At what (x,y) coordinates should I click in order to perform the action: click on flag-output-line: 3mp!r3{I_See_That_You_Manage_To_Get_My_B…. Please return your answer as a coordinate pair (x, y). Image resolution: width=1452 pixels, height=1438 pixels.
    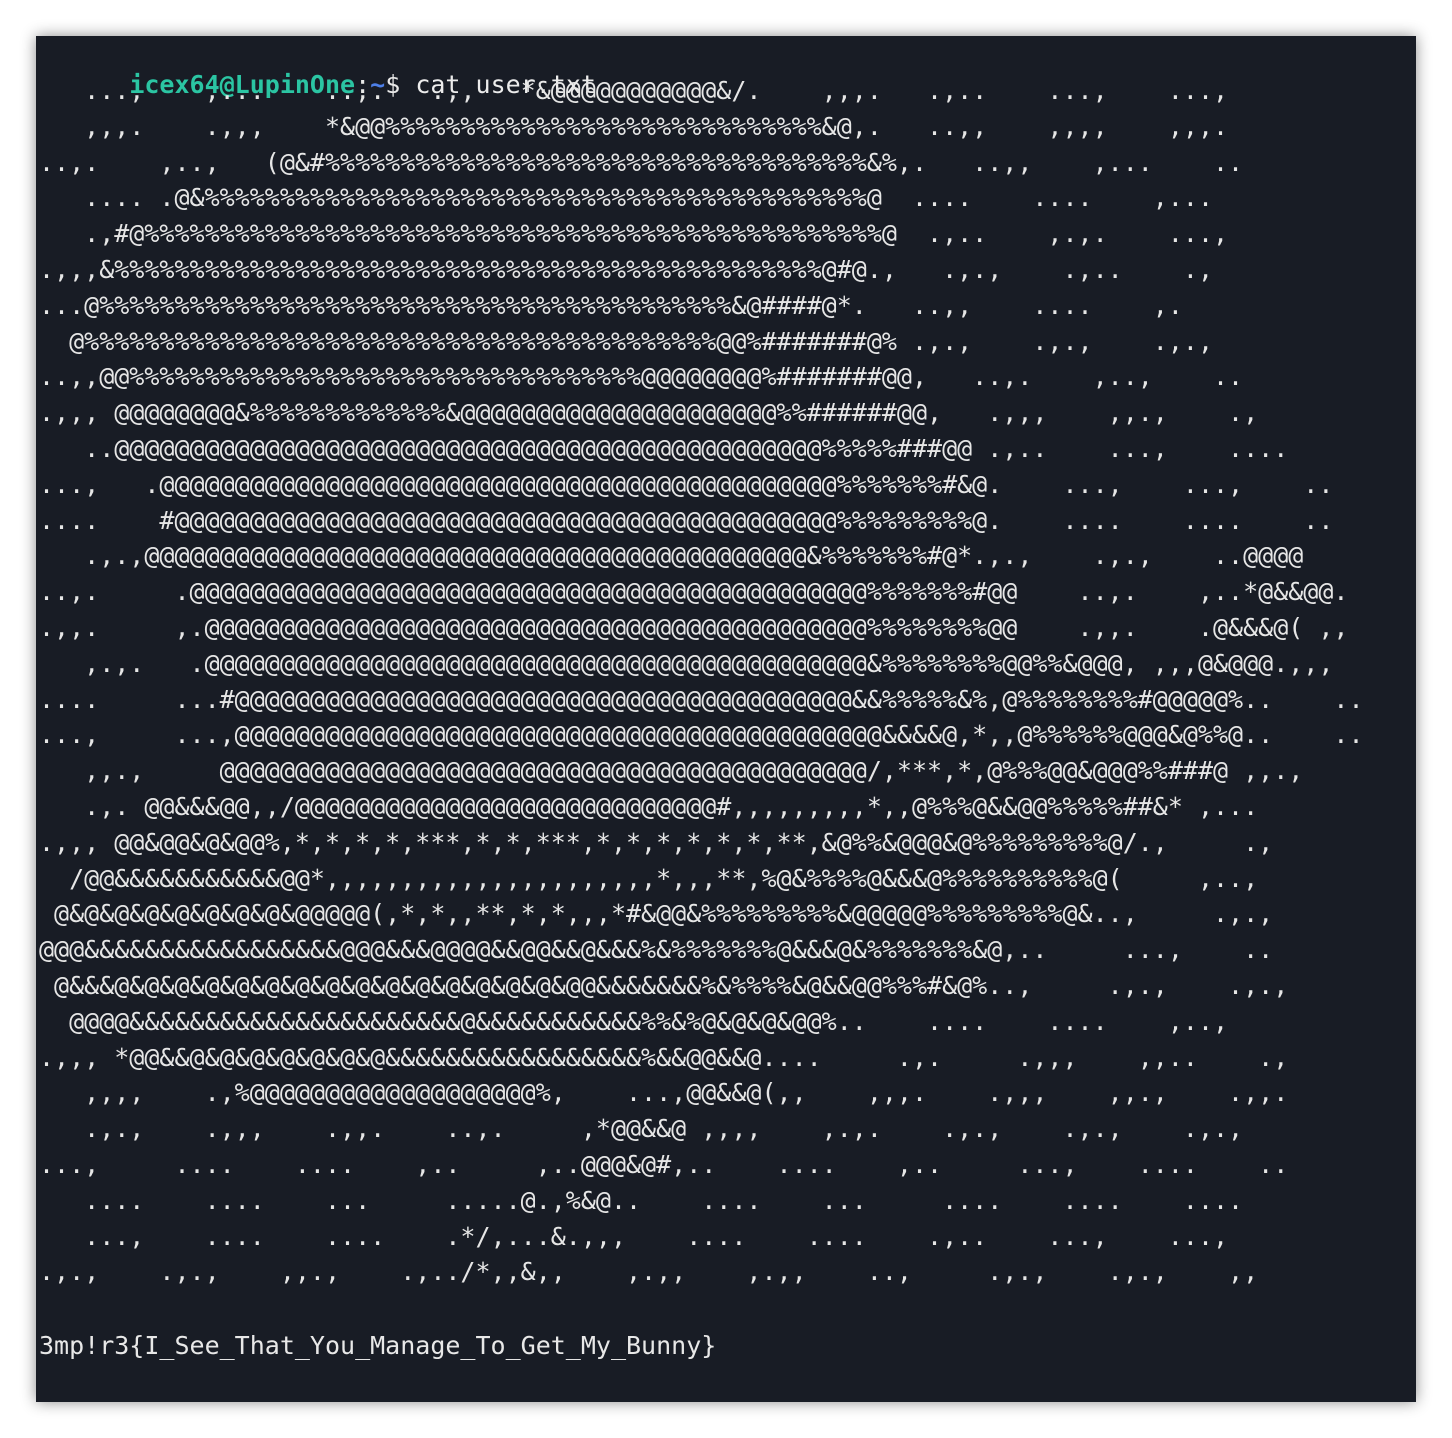
    Looking at the image, I should click on (378, 1345).